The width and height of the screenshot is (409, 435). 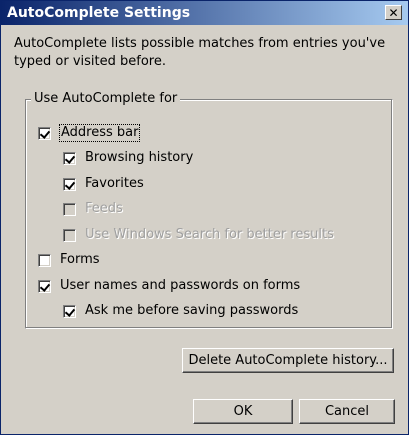 I want to click on favorites-label: Favorites, so click(x=114, y=183).